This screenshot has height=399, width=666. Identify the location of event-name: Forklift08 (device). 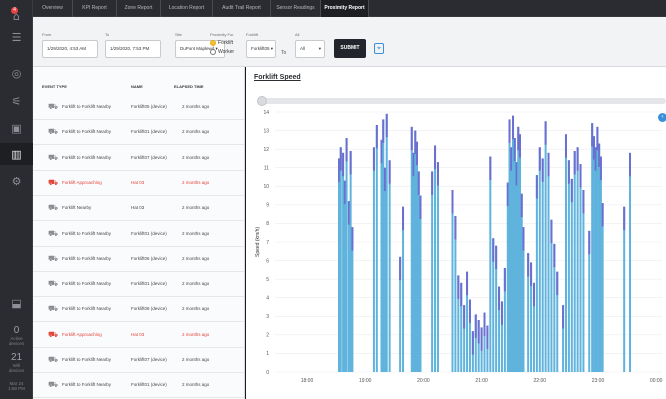
(149, 309).